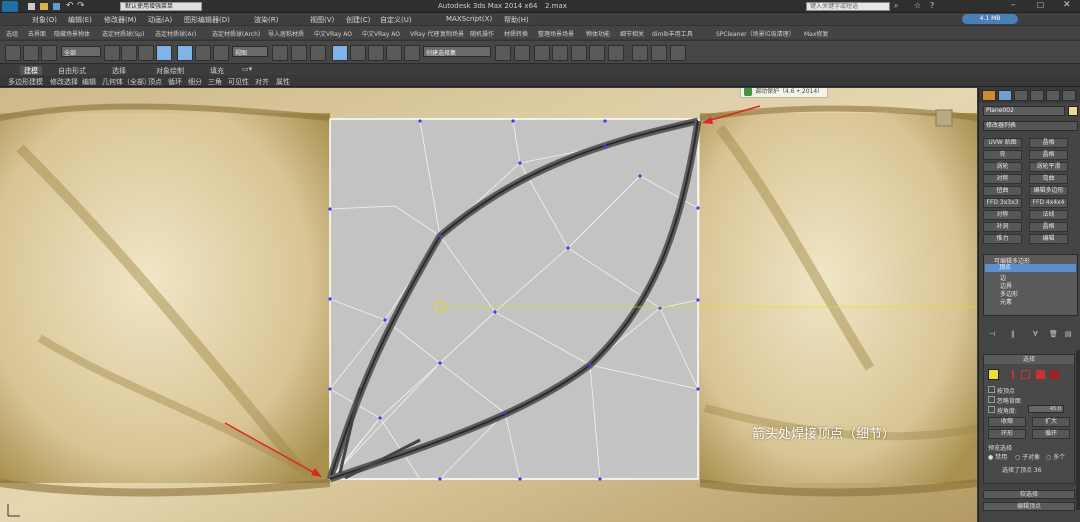 The image size is (1080, 522). I want to click on menu-animation: 动画(A), so click(160, 20).